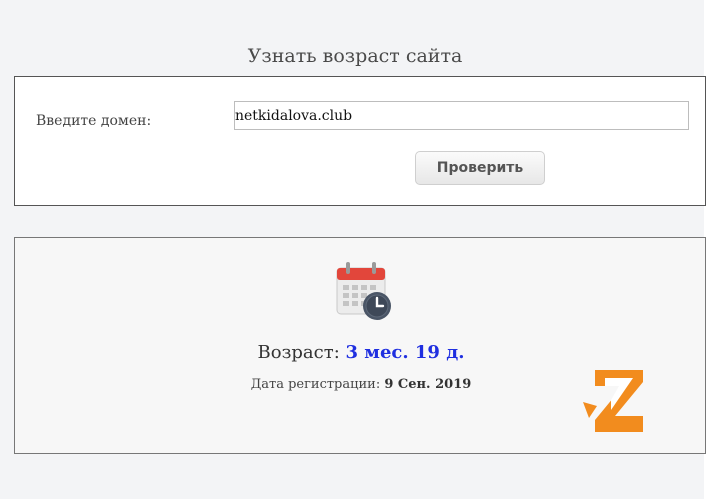 This screenshot has width=716, height=499. Describe the element at coordinates (480, 168) in the screenshot. I see `check-button: Проверить` at that location.